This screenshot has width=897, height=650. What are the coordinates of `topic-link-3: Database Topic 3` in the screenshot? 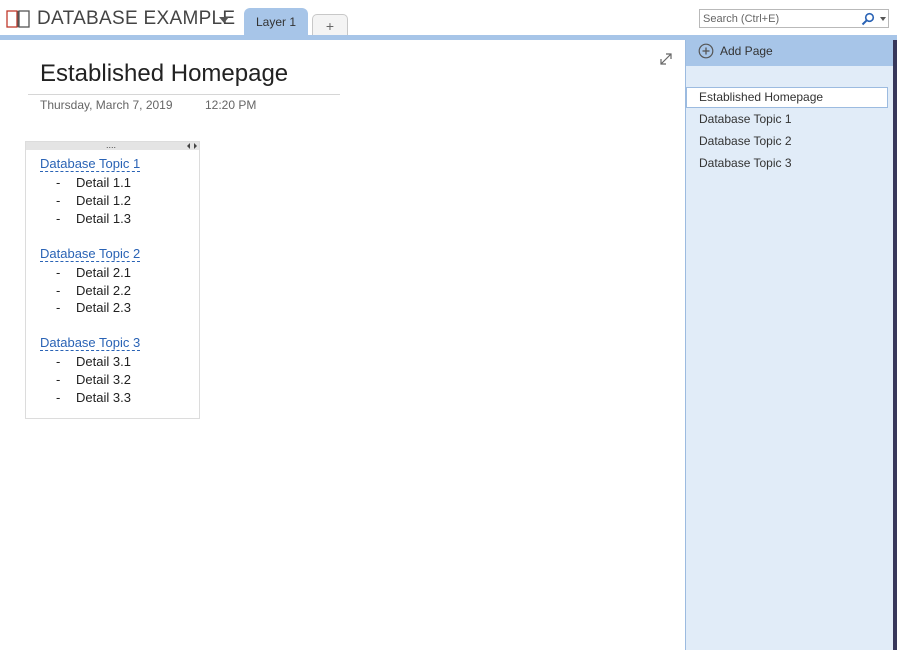 It's located at (90, 343).